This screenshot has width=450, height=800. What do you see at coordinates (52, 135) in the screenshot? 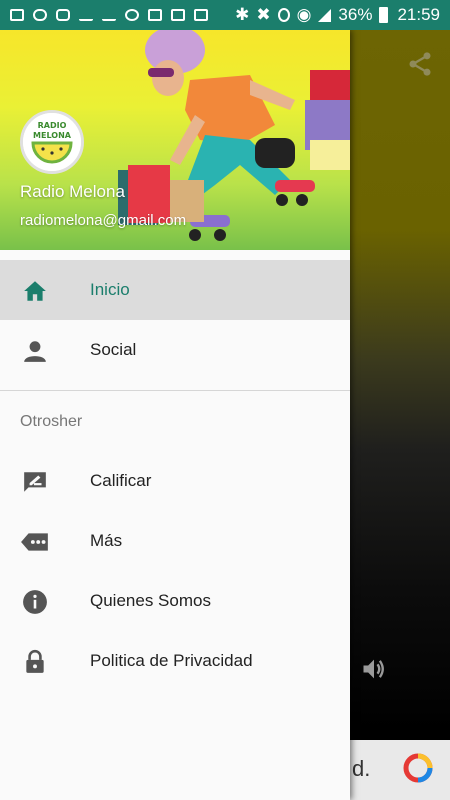
I see `logo-text-line2: MELONA` at bounding box center [52, 135].